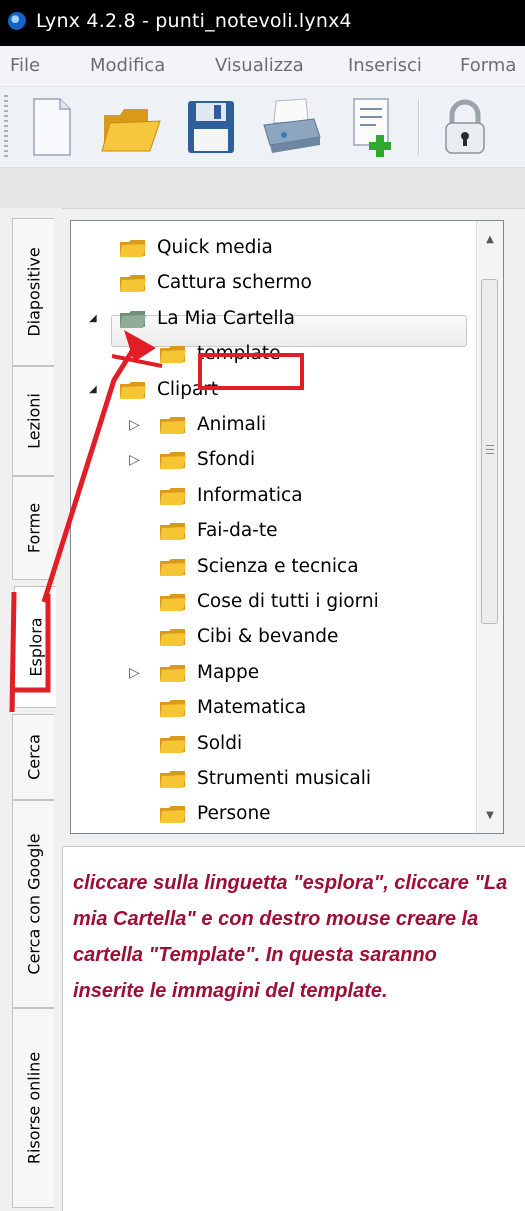 The image size is (525, 1211). I want to click on tab-label: Cerca con Google, so click(33, 904).